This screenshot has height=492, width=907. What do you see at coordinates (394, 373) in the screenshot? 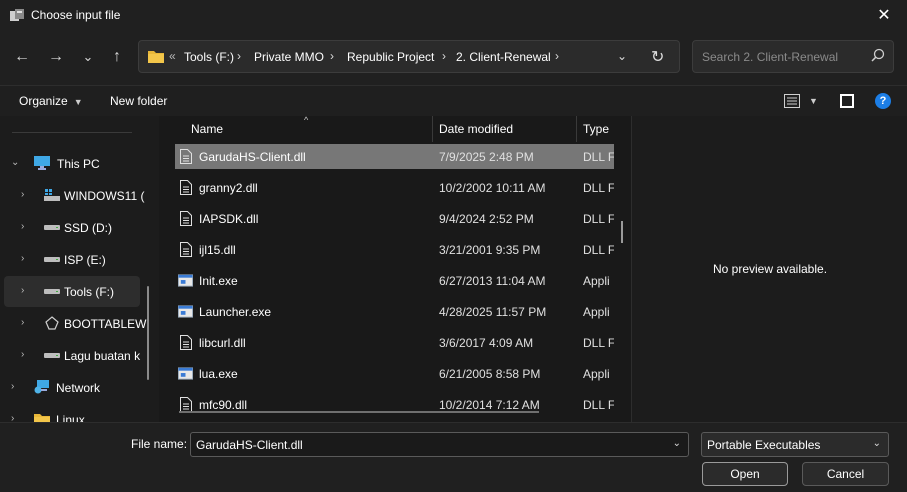
I see `file-row: lua.exe 6/21/2005 8:58 PM Appli` at bounding box center [394, 373].